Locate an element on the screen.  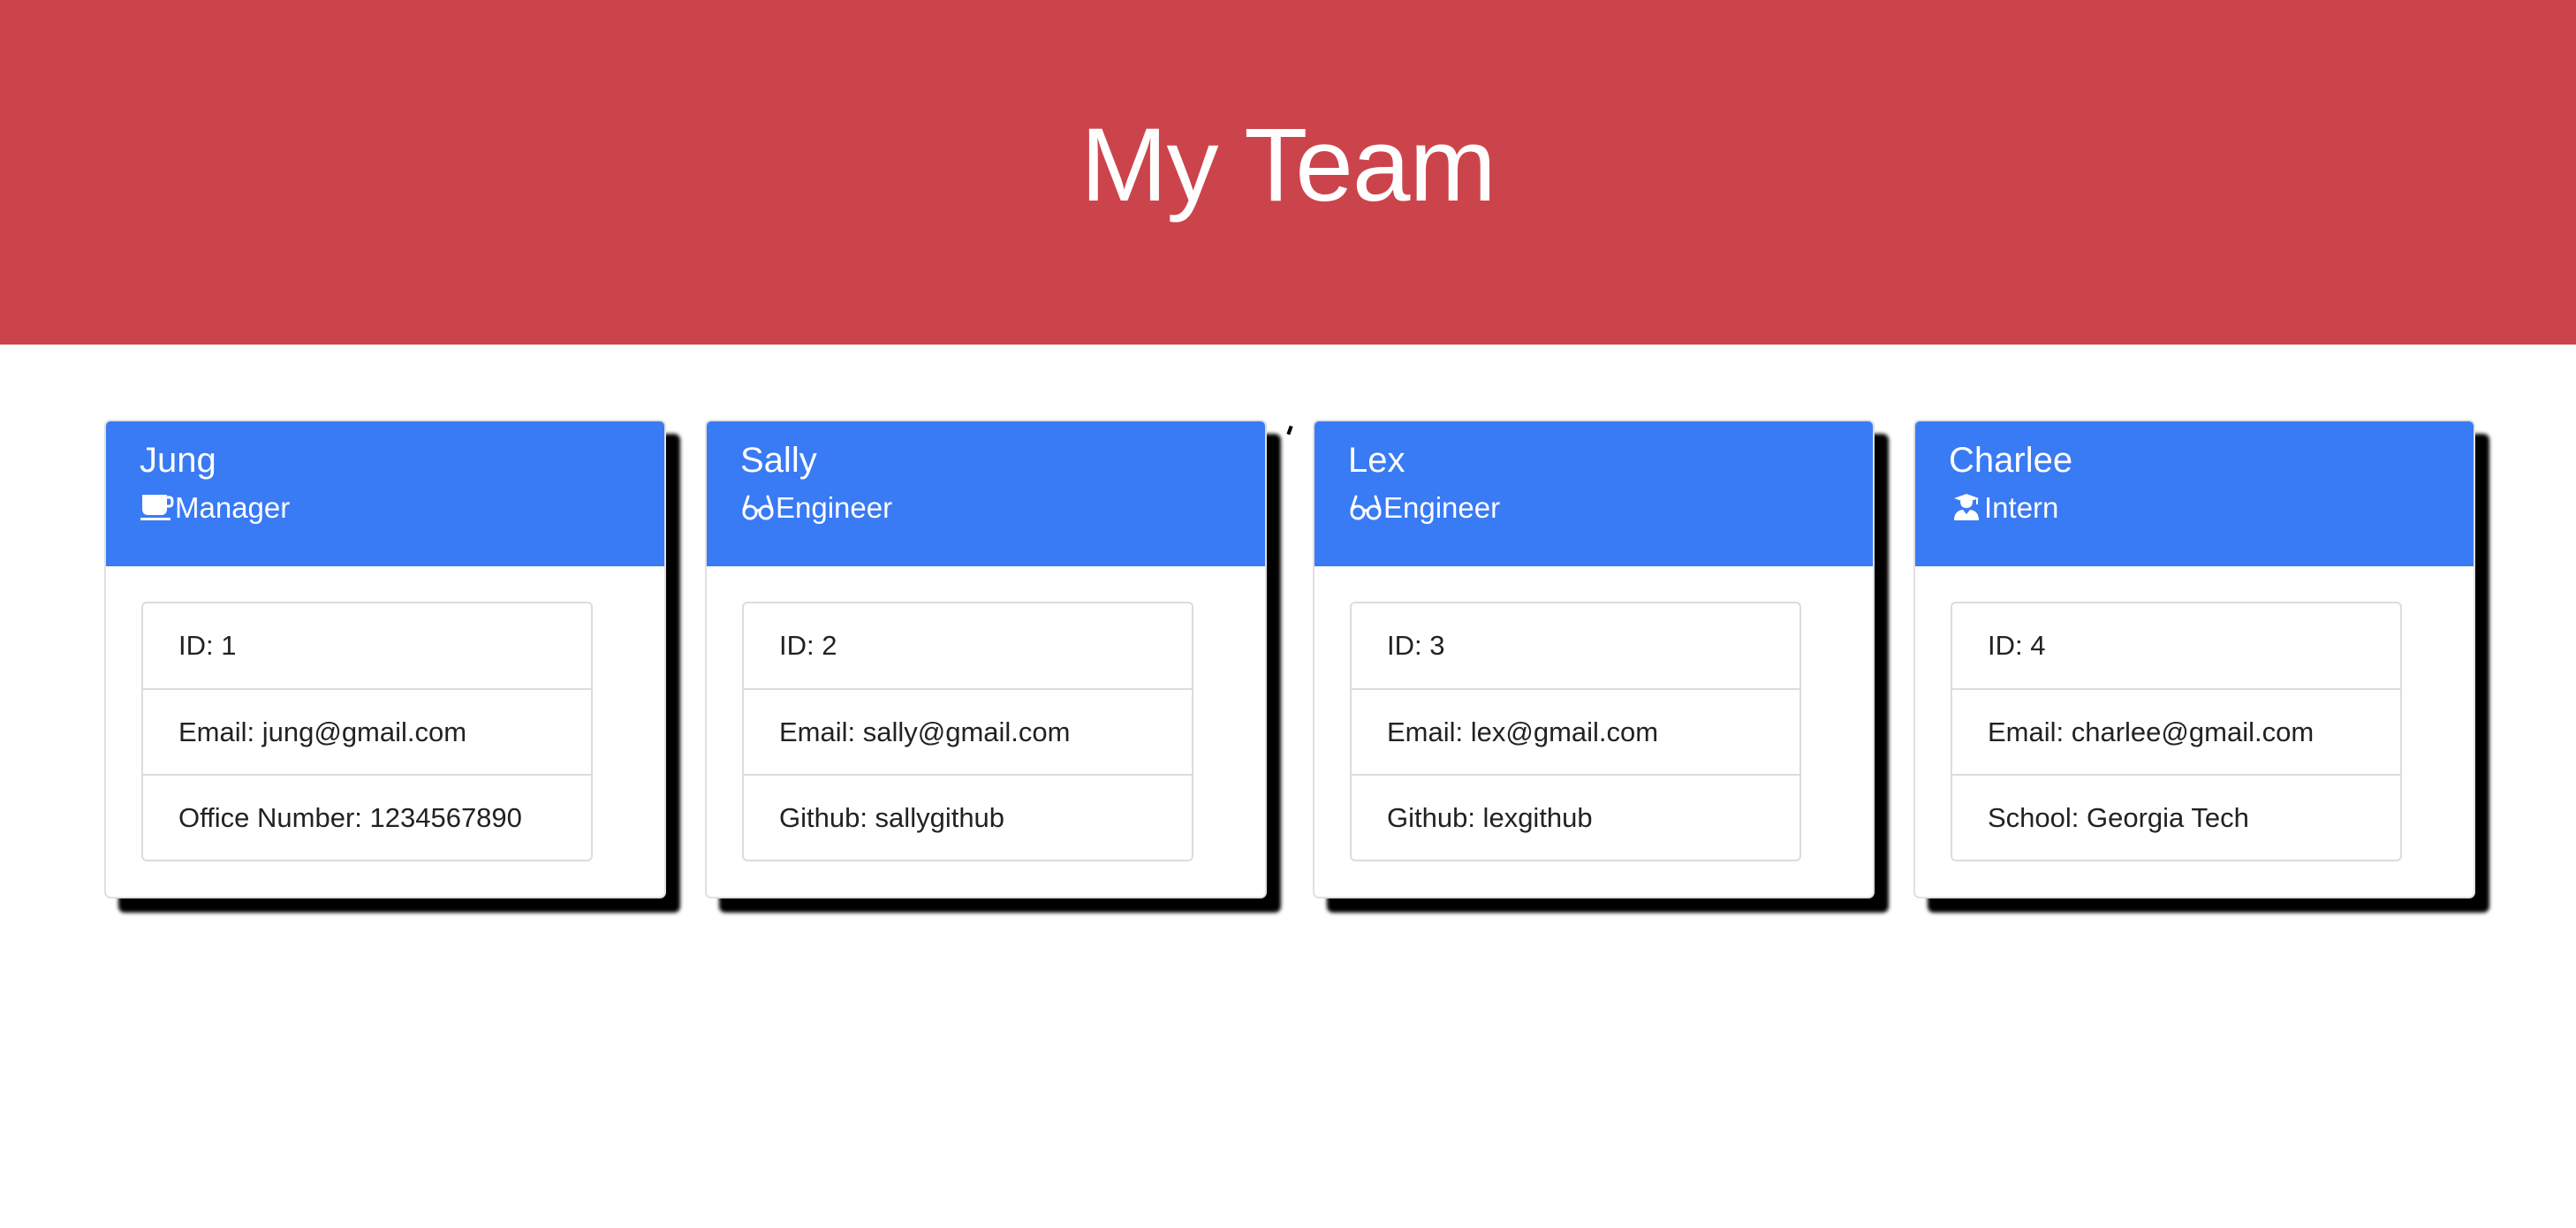
graduate-icon is located at coordinates (1967, 507).